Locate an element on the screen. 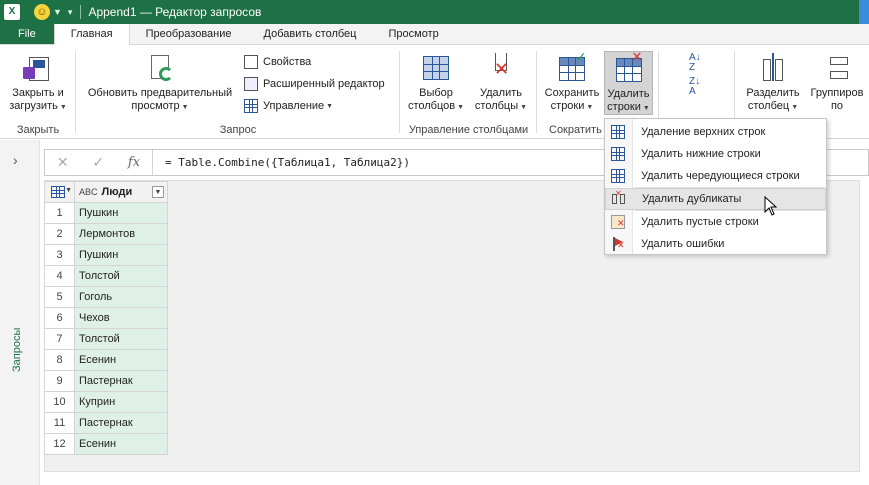 This screenshot has width=869, height=485. cell-value: Чехов is located at coordinates (121, 318).